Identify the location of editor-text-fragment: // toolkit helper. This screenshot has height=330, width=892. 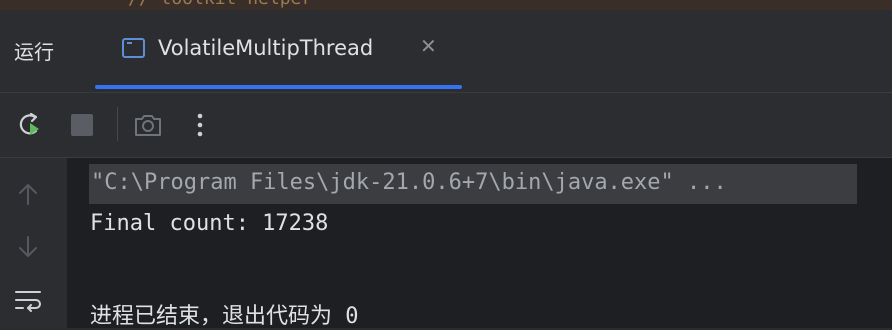
(220, 4).